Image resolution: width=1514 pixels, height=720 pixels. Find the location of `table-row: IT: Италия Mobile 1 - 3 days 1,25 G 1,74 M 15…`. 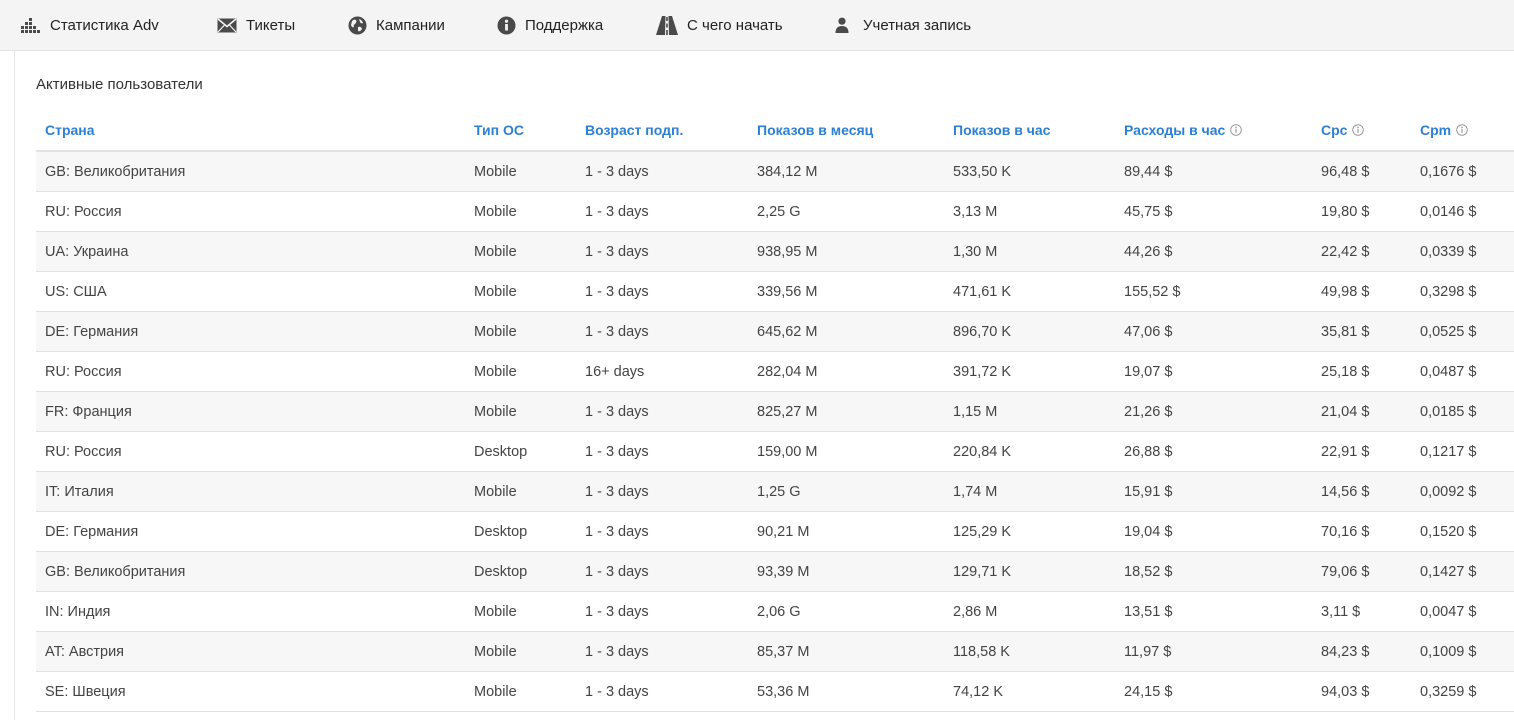

table-row: IT: Италия Mobile 1 - 3 days 1,25 G 1,74 M 15… is located at coordinates (775, 491).